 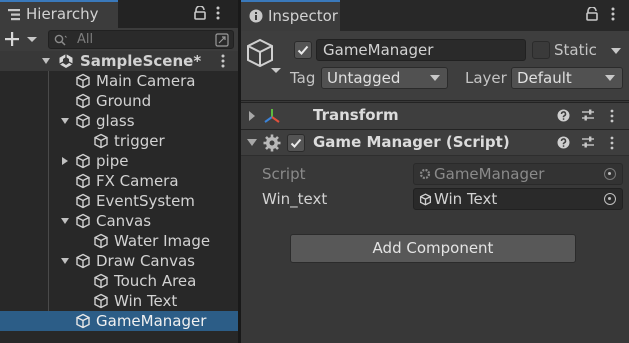 I want to click on script-enabled-checkbox, so click(x=296, y=143).